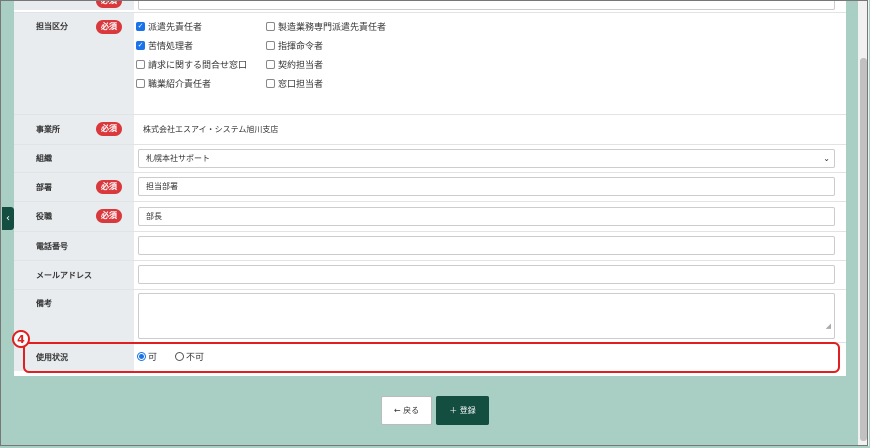  Describe the element at coordinates (164, 45) in the screenshot. I see `checkbox-kujou: ✓ 苦情処理者` at that location.